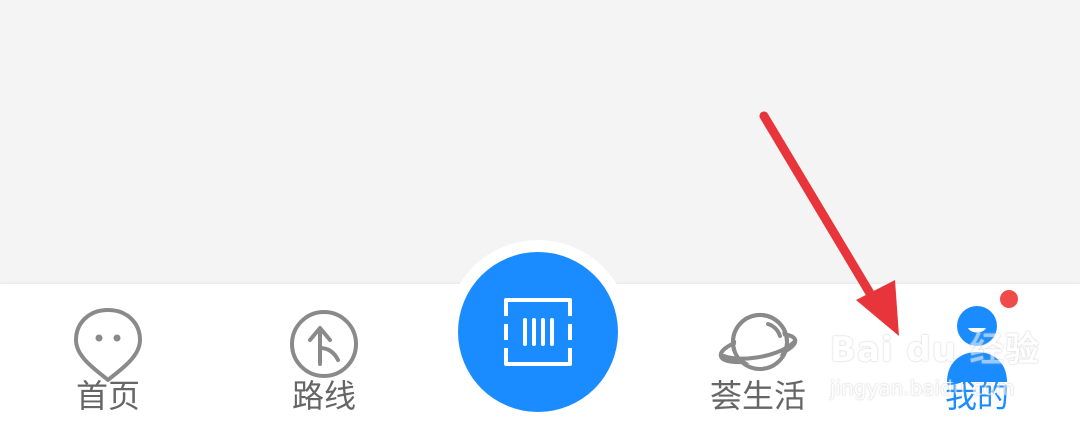  I want to click on tab-home: 首页, so click(108, 358).